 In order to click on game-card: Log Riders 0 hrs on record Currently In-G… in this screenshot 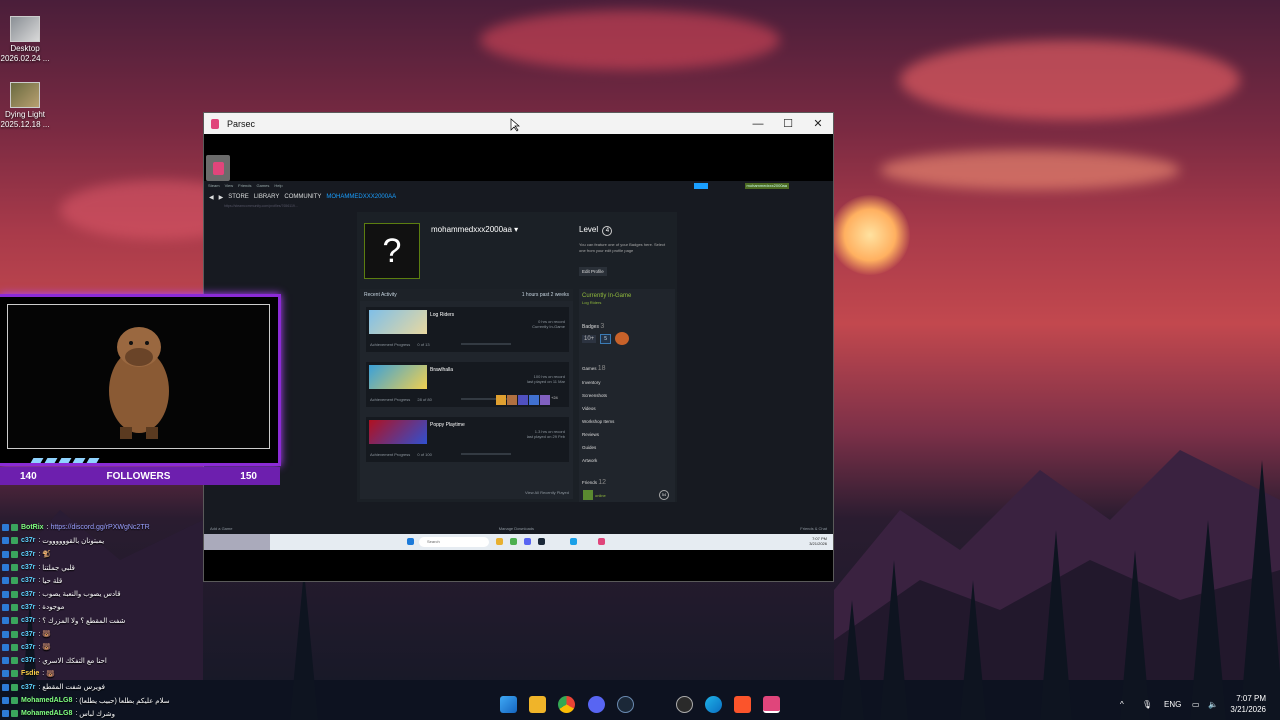, I will do `click(467, 329)`.